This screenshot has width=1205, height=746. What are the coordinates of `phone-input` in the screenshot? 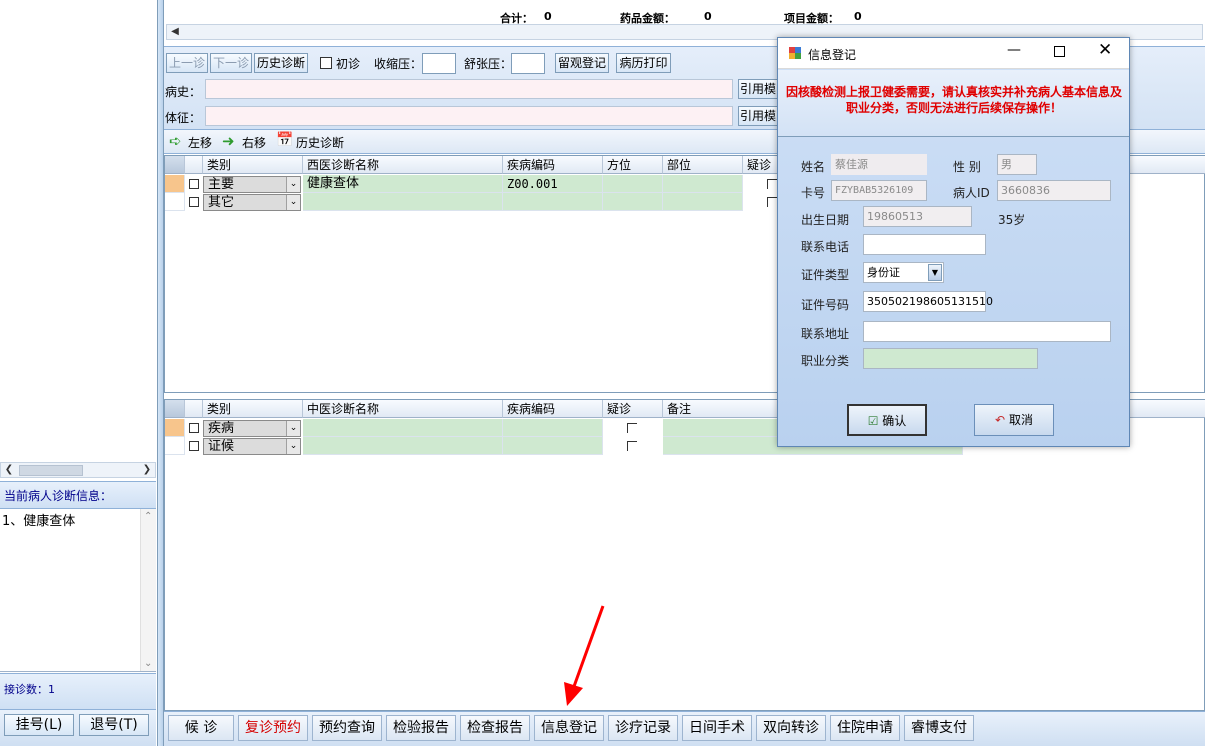 It's located at (924, 244).